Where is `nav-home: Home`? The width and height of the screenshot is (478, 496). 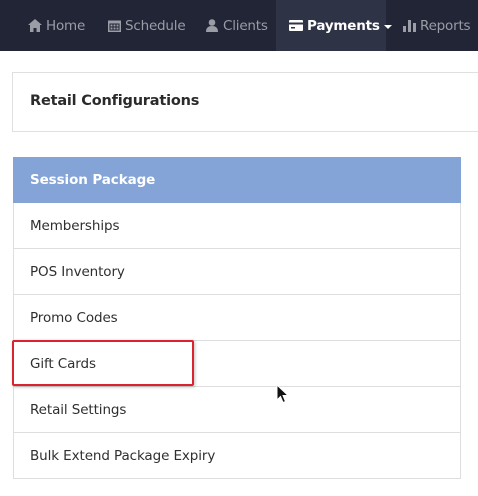 nav-home: Home is located at coordinates (56, 25).